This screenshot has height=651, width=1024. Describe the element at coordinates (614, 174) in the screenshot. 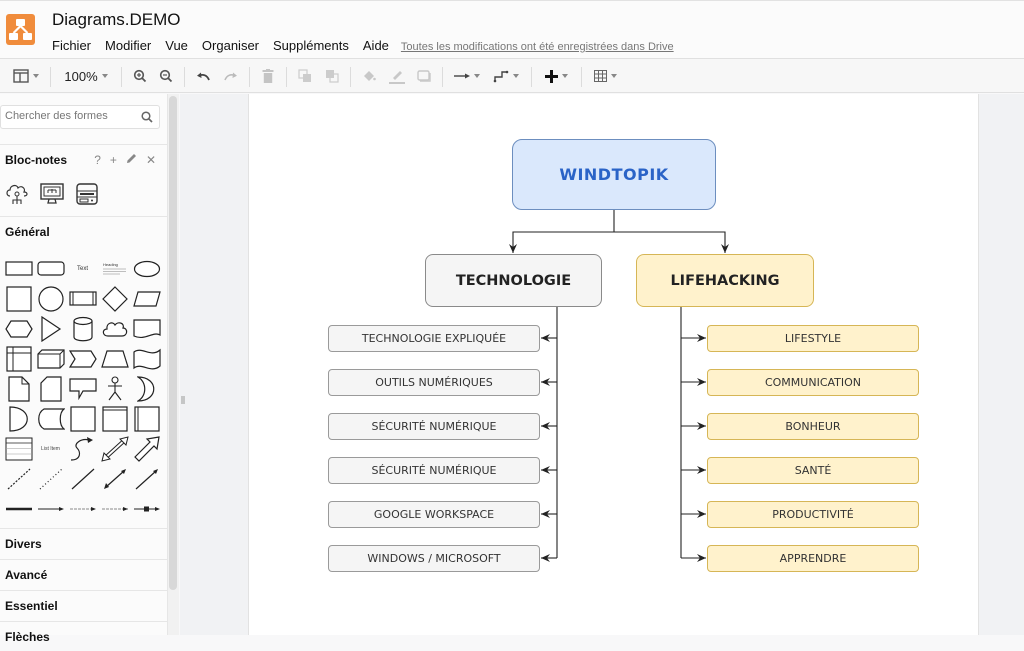

I see `root-node: WINDTOPIK` at that location.